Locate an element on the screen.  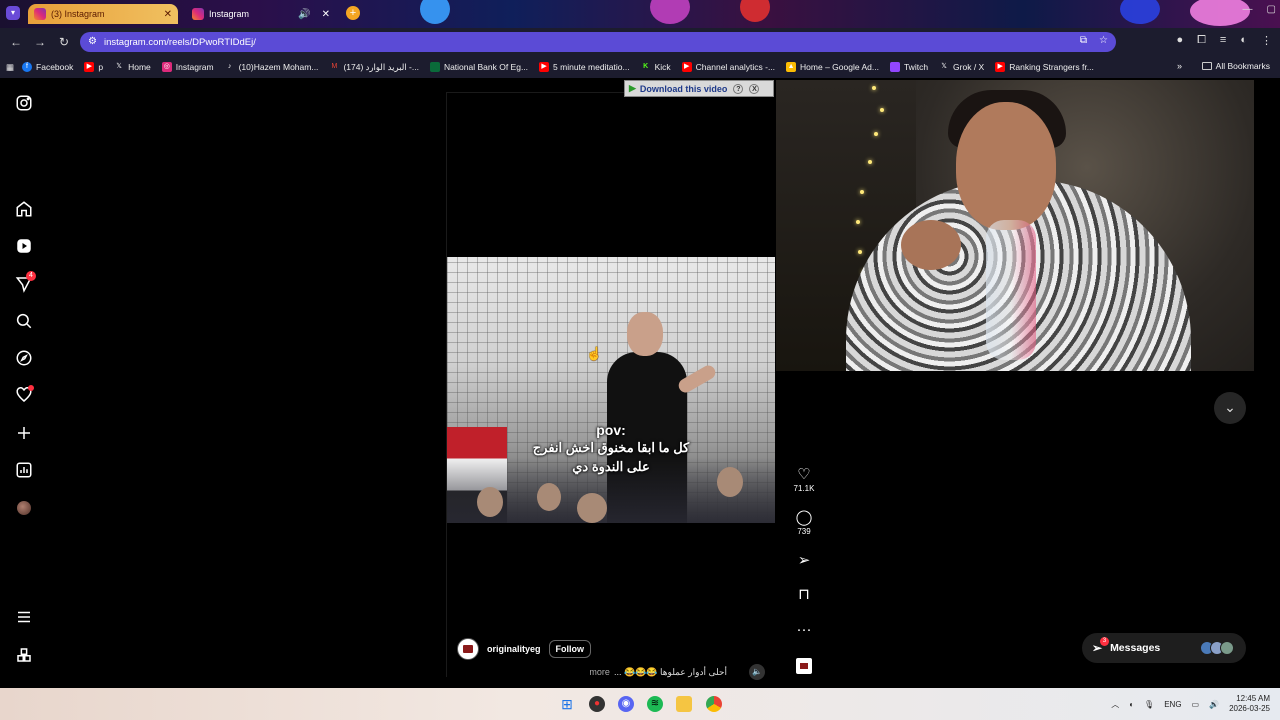
discord-icon: ◉ is located at coordinates (626, 704).